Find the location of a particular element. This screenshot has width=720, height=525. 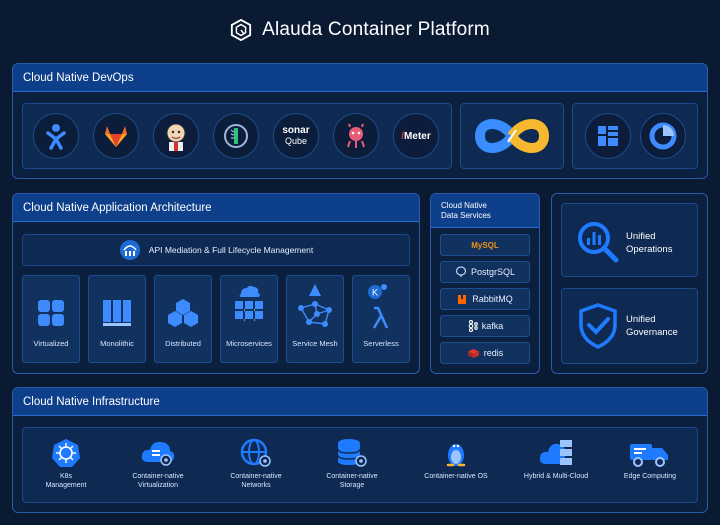

microservices-icon is located at coordinates (249, 303).